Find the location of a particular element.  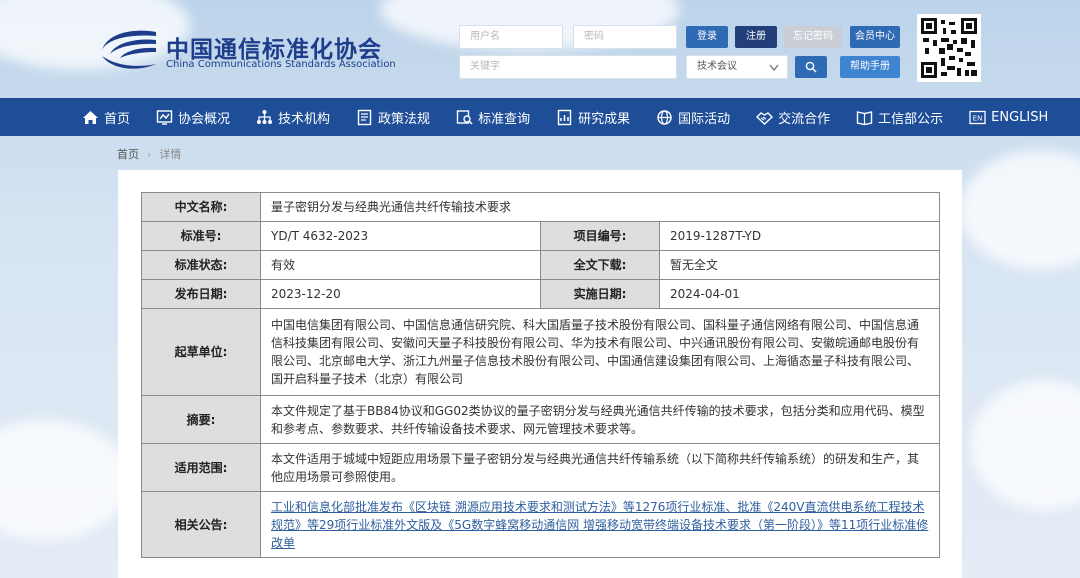

publish-date-value: 2023-12-20 is located at coordinates (400, 294).